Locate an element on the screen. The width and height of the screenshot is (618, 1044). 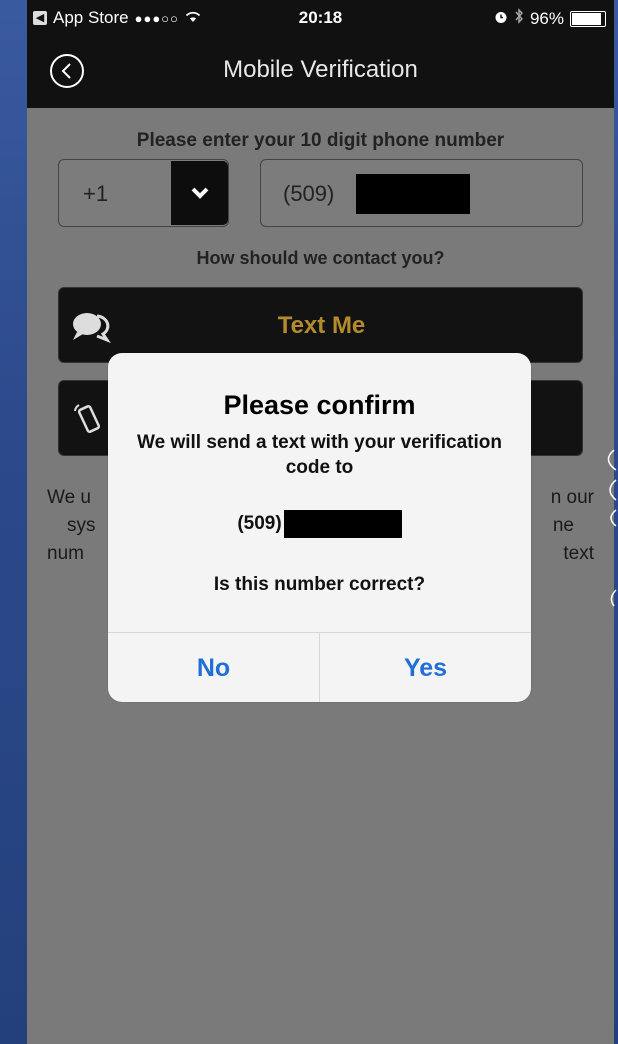
redacted-number is located at coordinates (413, 194).